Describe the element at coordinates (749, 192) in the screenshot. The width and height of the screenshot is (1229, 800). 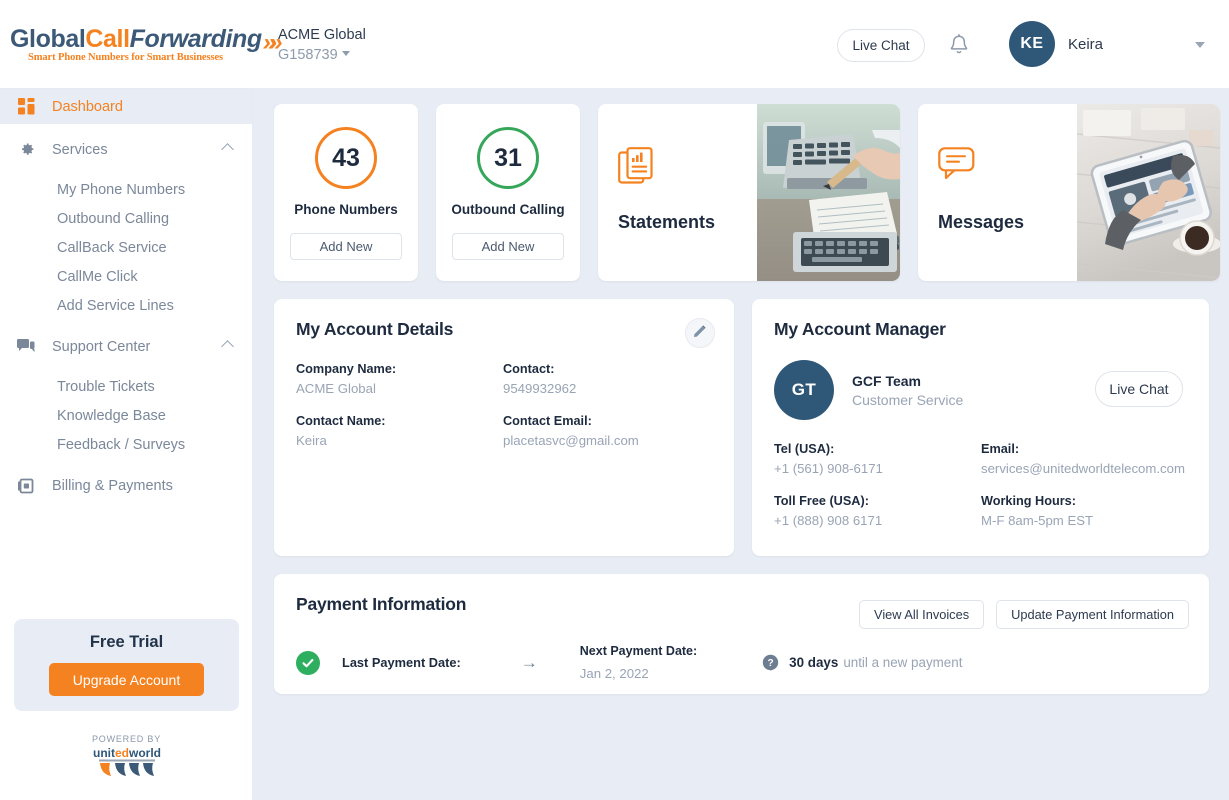
I see `promo-card-statements: Statements` at that location.